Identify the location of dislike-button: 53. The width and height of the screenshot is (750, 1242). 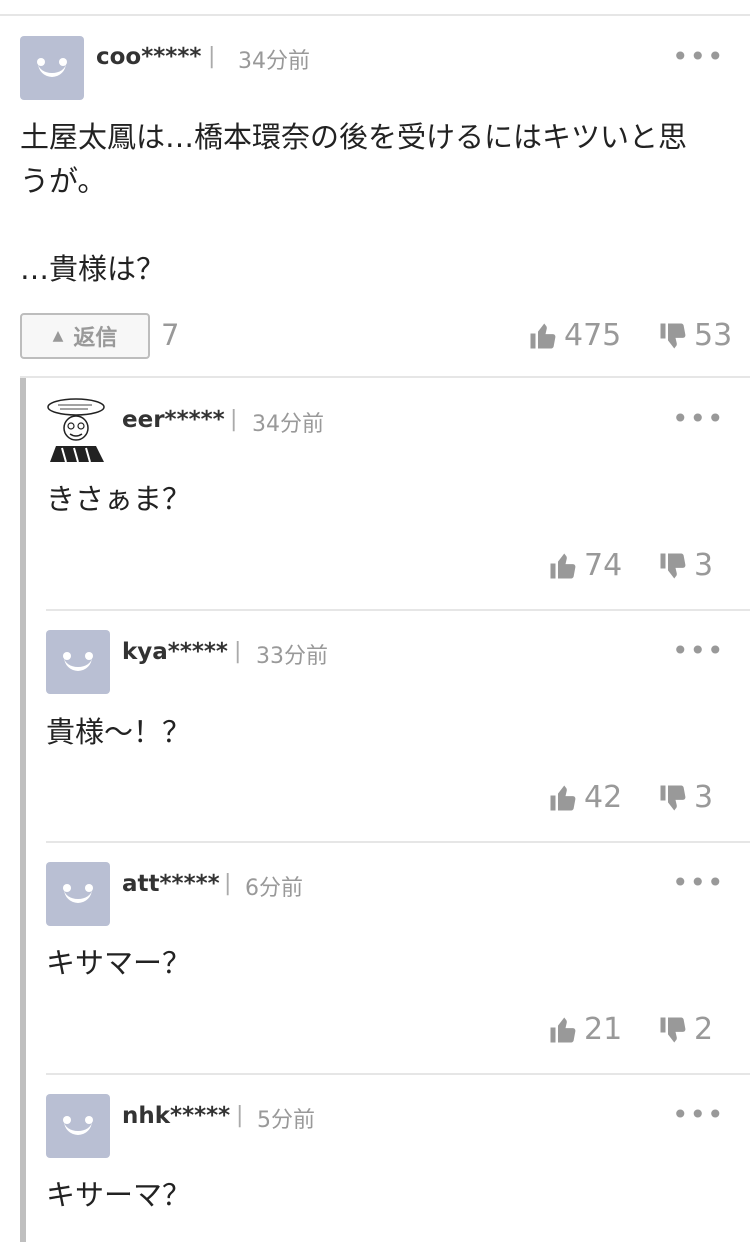
(695, 335).